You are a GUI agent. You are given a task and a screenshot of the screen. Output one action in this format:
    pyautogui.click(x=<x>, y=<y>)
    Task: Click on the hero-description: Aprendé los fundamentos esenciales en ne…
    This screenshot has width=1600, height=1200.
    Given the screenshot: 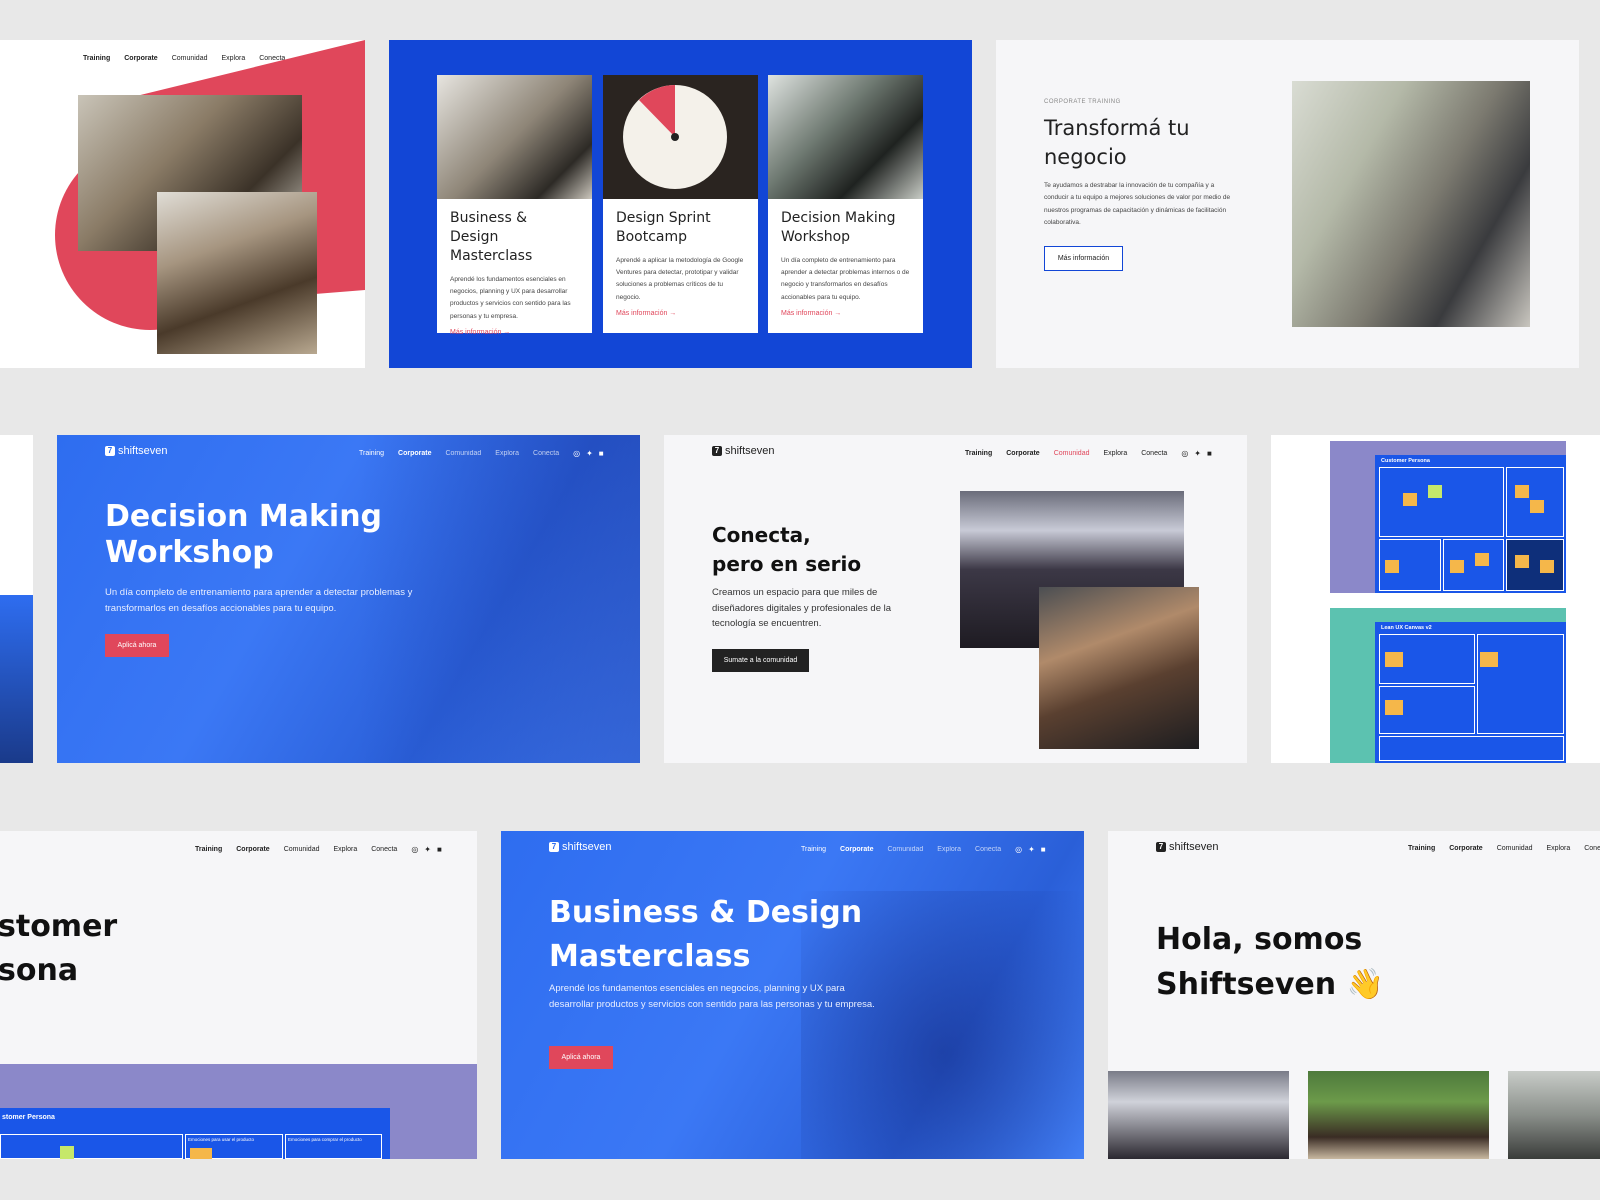 What is the action you would take?
    pyautogui.click(x=712, y=997)
    